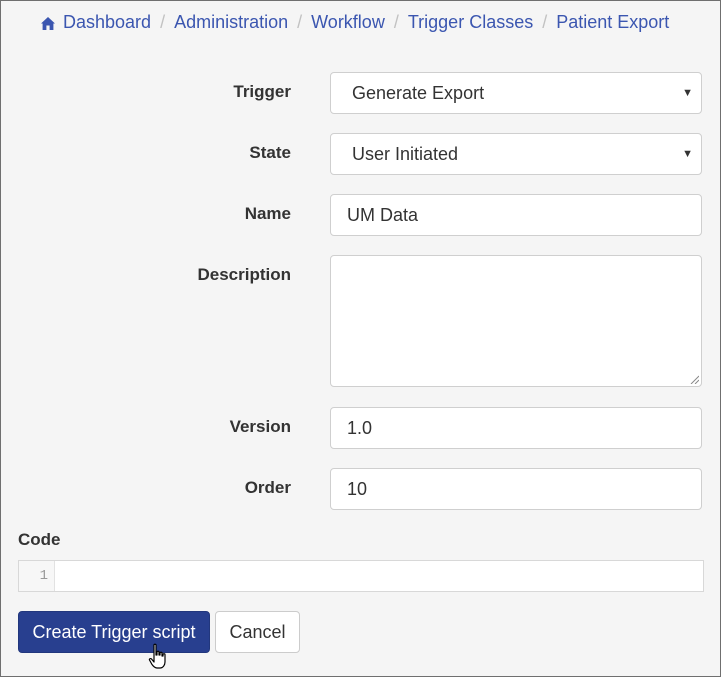 This screenshot has width=721, height=677. Describe the element at coordinates (694, 379) in the screenshot. I see `resize-grip-icon` at that location.